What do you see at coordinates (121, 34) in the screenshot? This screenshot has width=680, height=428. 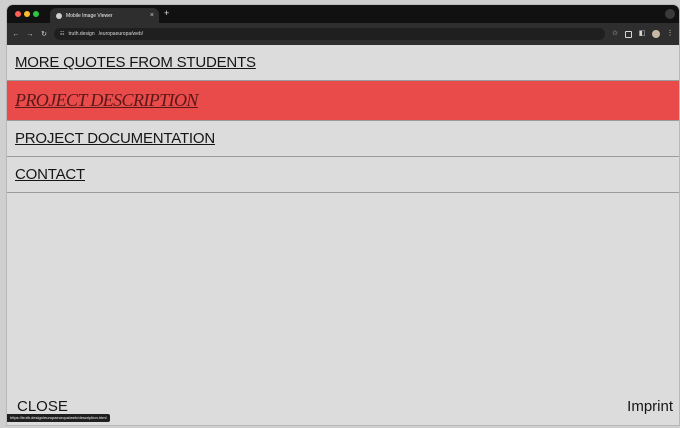 I see `address-path: /europaeuropa/web/` at bounding box center [121, 34].